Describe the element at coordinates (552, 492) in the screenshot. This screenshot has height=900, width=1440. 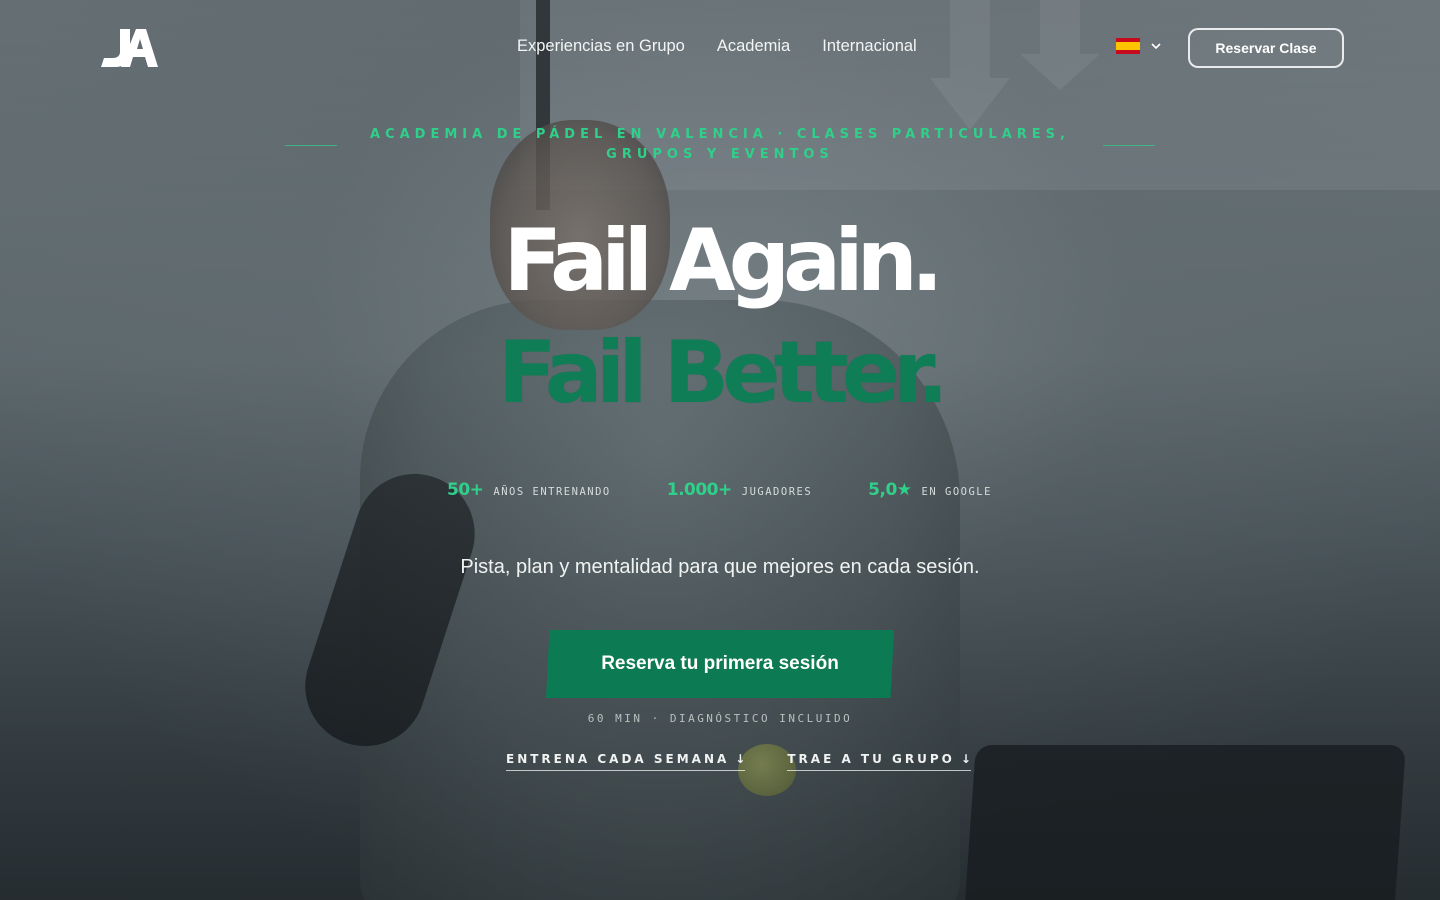
I see `stat-label: AÑOS ENTRENANDO` at that location.